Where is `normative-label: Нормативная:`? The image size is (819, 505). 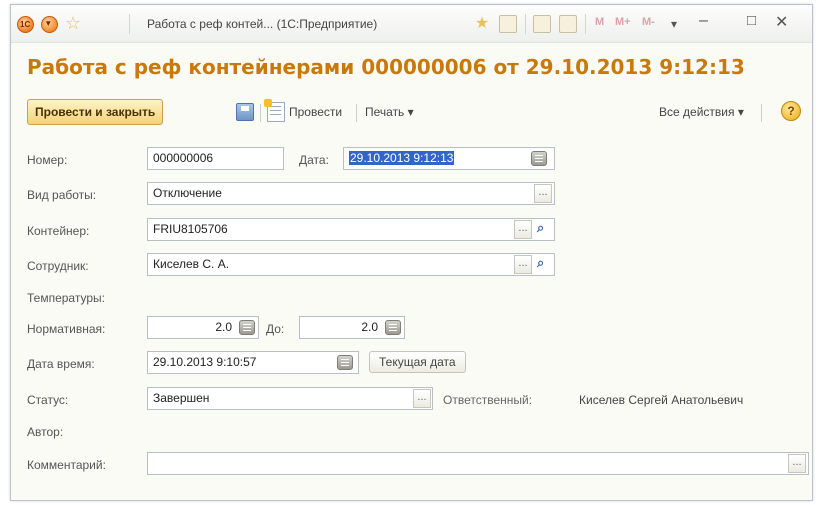
normative-label: Нормативная: is located at coordinates (66, 329).